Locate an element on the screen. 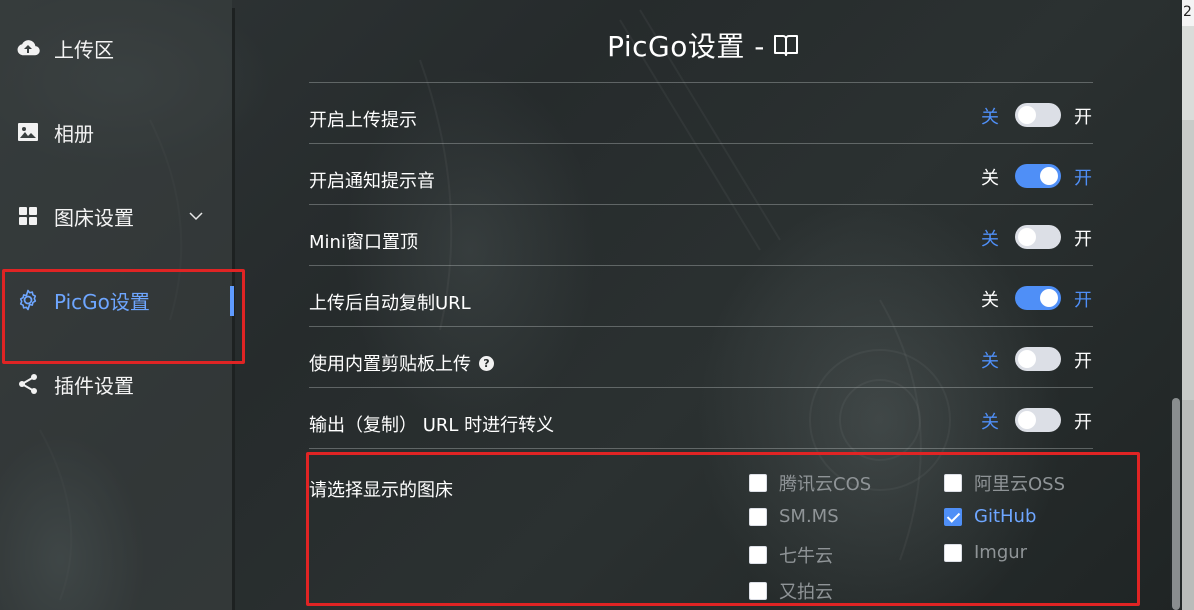 Image resolution: width=1194 pixels, height=610 pixels. url-escape-switch is located at coordinates (1038, 420).